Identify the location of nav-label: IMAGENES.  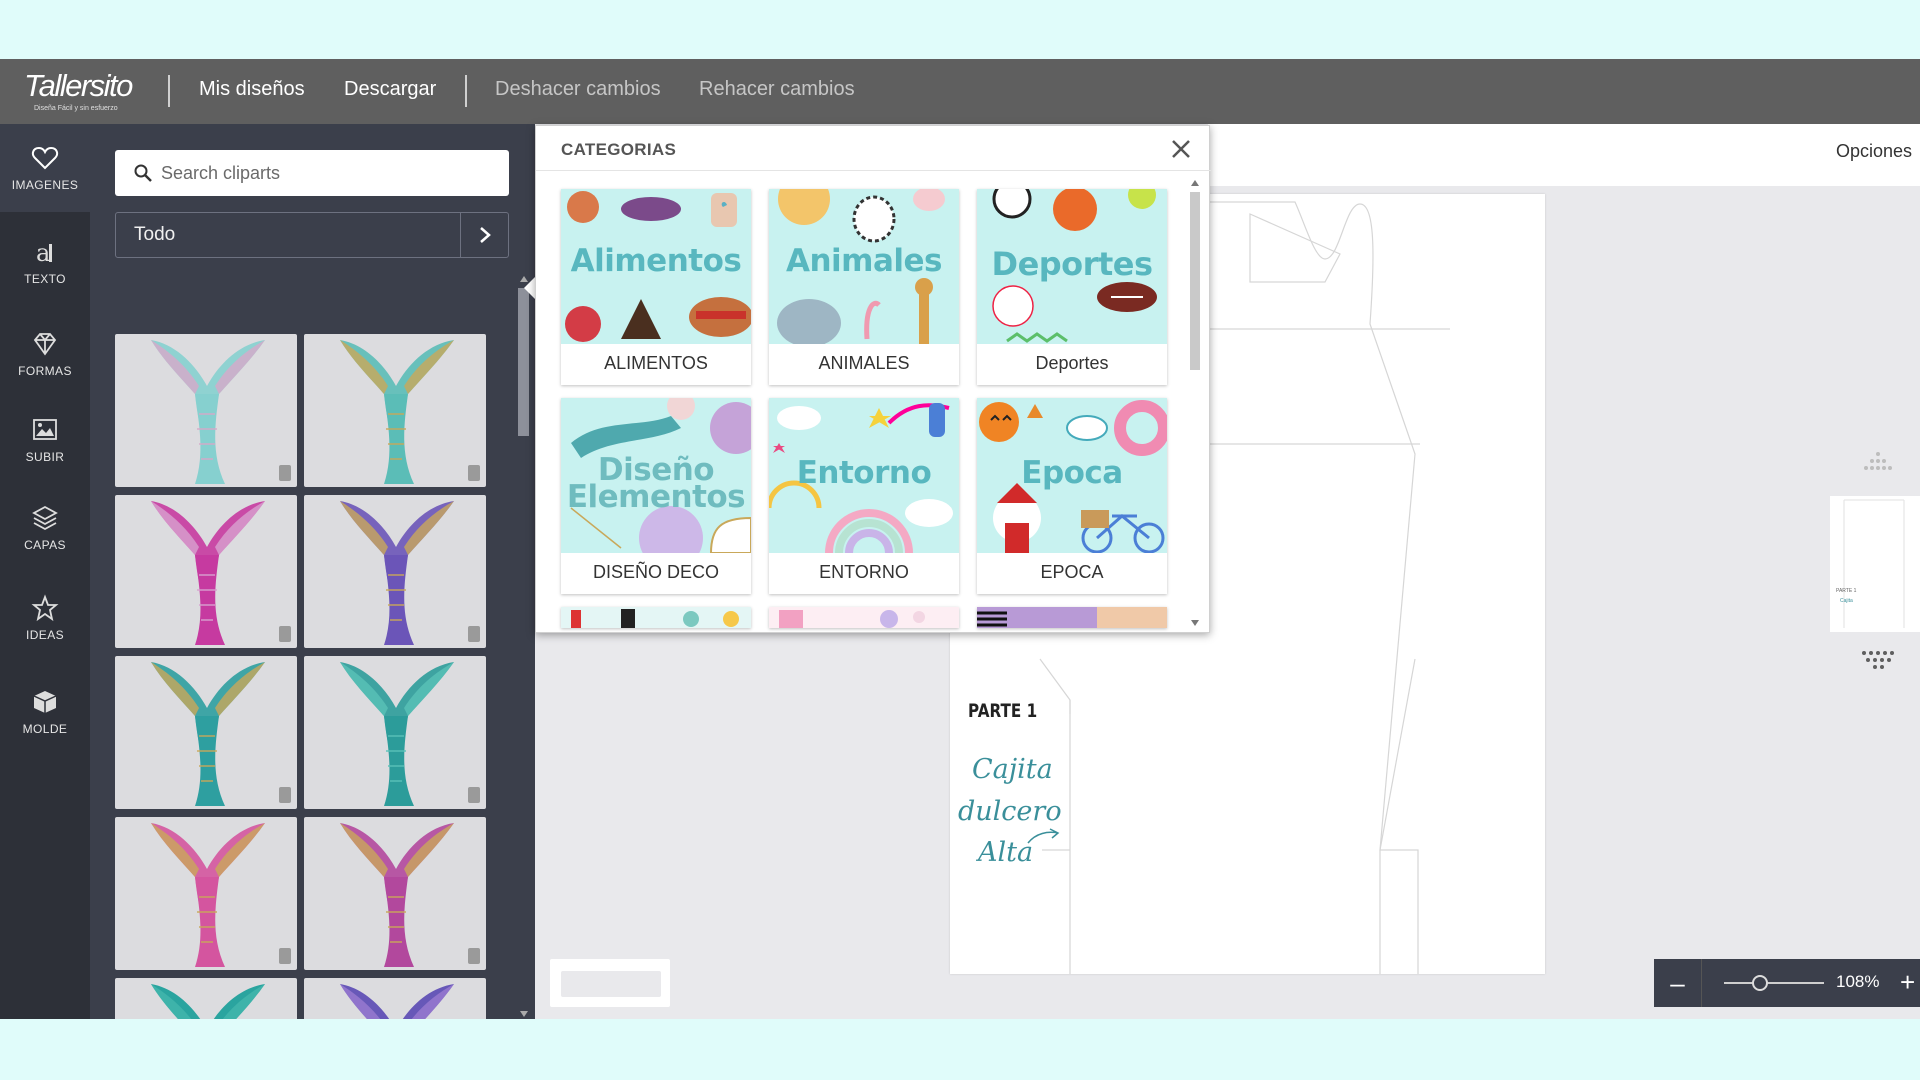
(45, 185).